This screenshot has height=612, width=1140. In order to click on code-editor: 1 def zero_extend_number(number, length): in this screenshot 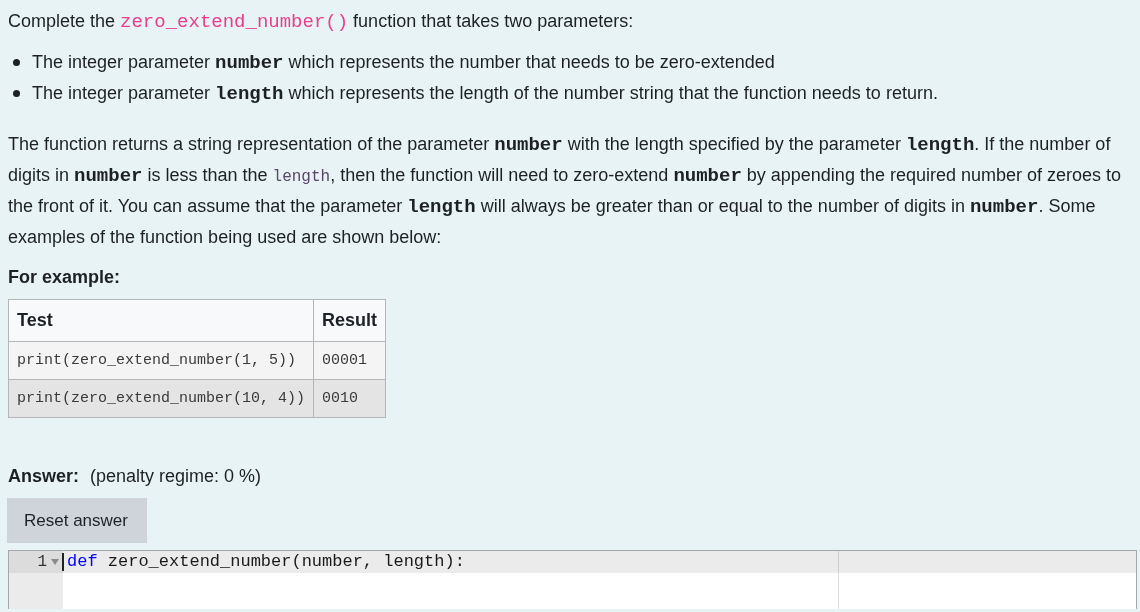, I will do `click(572, 579)`.